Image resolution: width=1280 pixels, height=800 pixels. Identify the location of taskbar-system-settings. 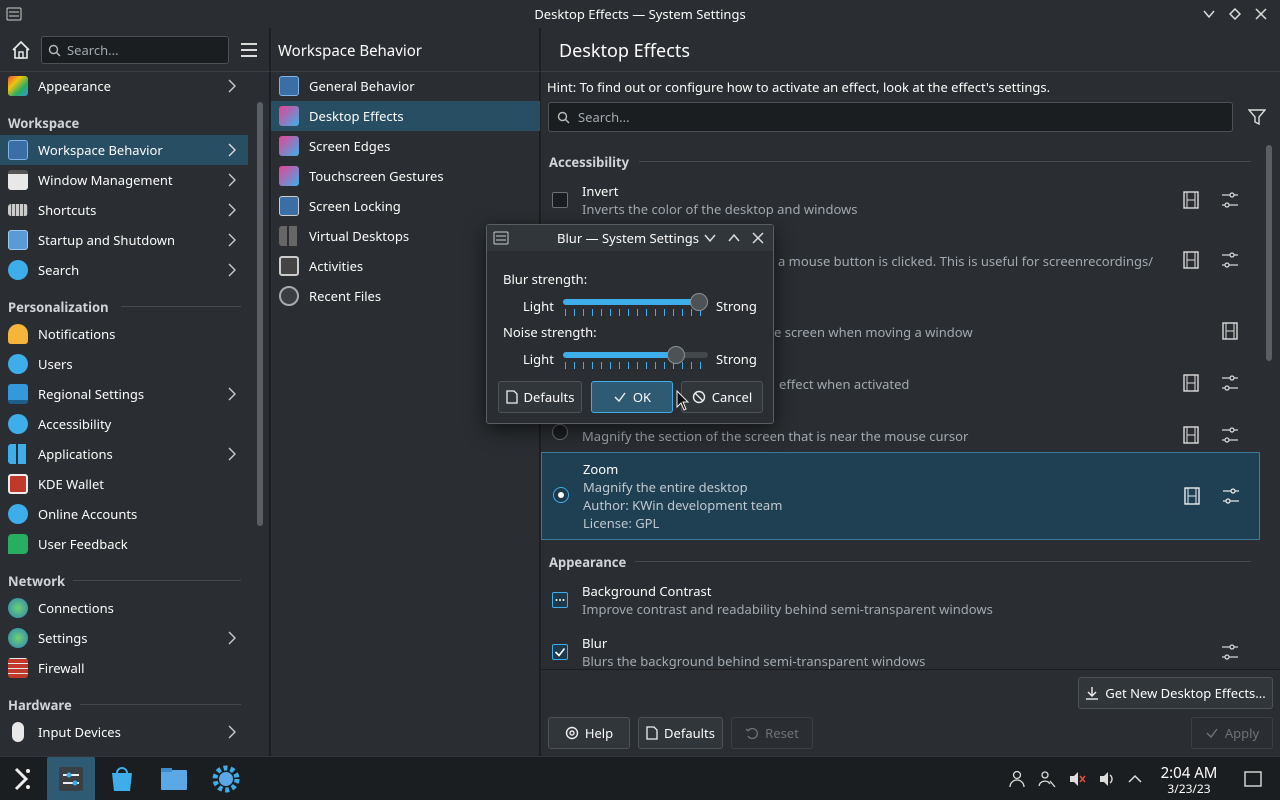
(71, 778).